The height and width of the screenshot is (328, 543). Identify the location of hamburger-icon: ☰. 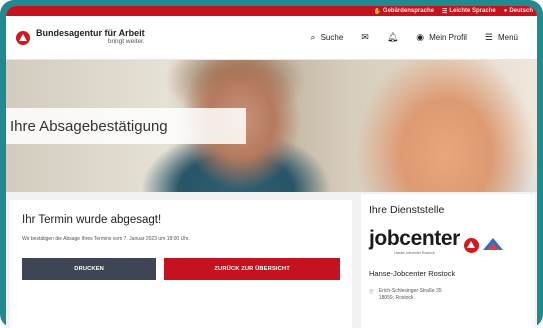
(488, 37).